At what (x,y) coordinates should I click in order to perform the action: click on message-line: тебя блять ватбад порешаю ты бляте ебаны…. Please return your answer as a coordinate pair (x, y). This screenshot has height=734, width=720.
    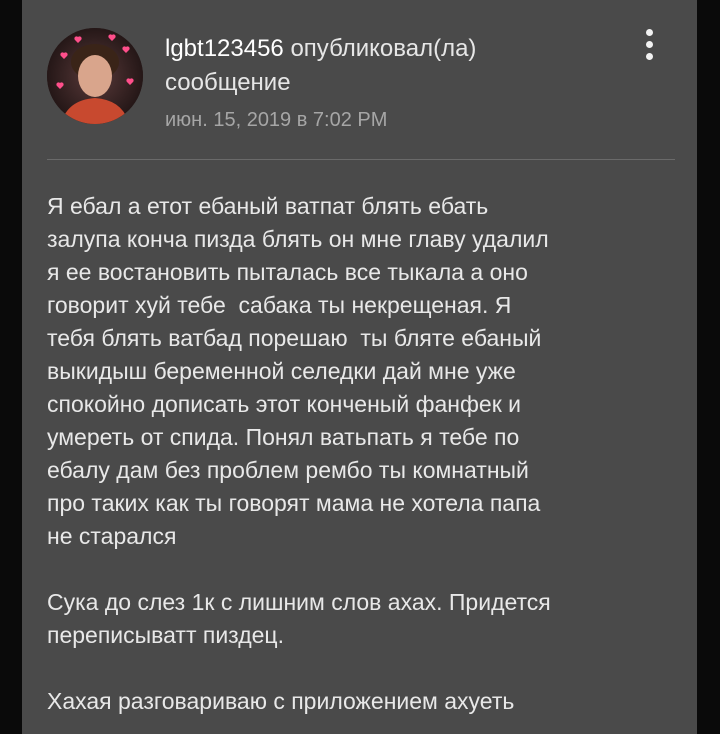
    Looking at the image, I should click on (294, 338).